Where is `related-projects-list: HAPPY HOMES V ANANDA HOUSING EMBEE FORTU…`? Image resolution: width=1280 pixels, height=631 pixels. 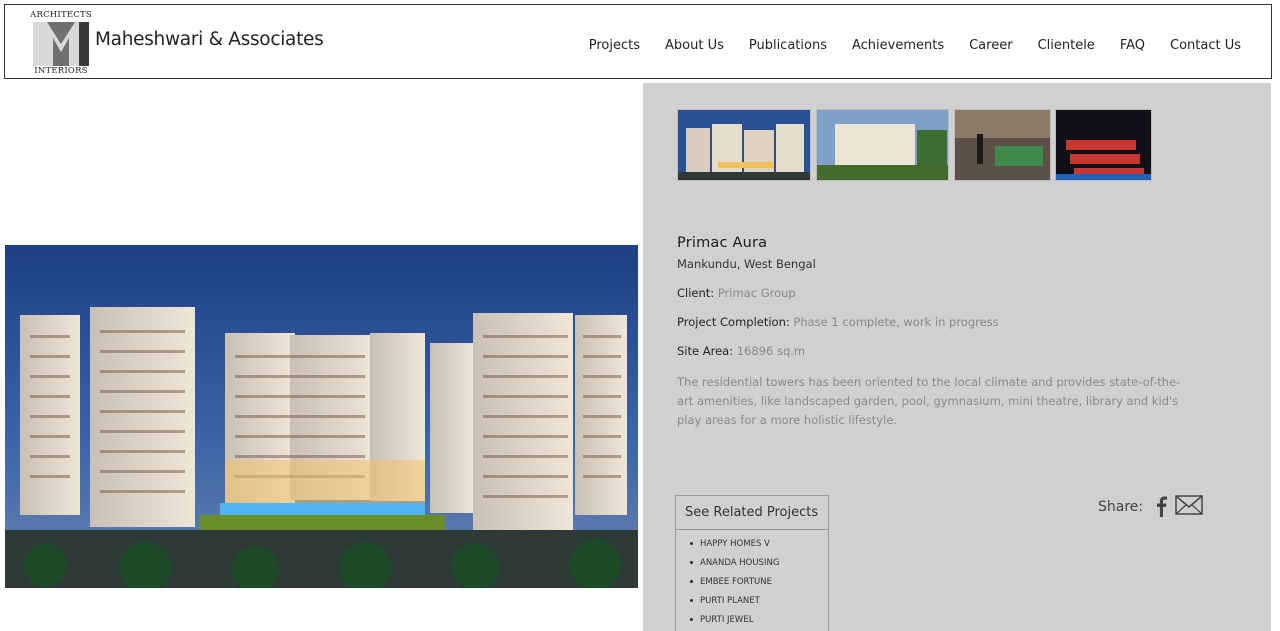
related-projects-list: HAPPY HOMES V ANANDA HOUSING EMBEE FORTU… is located at coordinates (752, 580).